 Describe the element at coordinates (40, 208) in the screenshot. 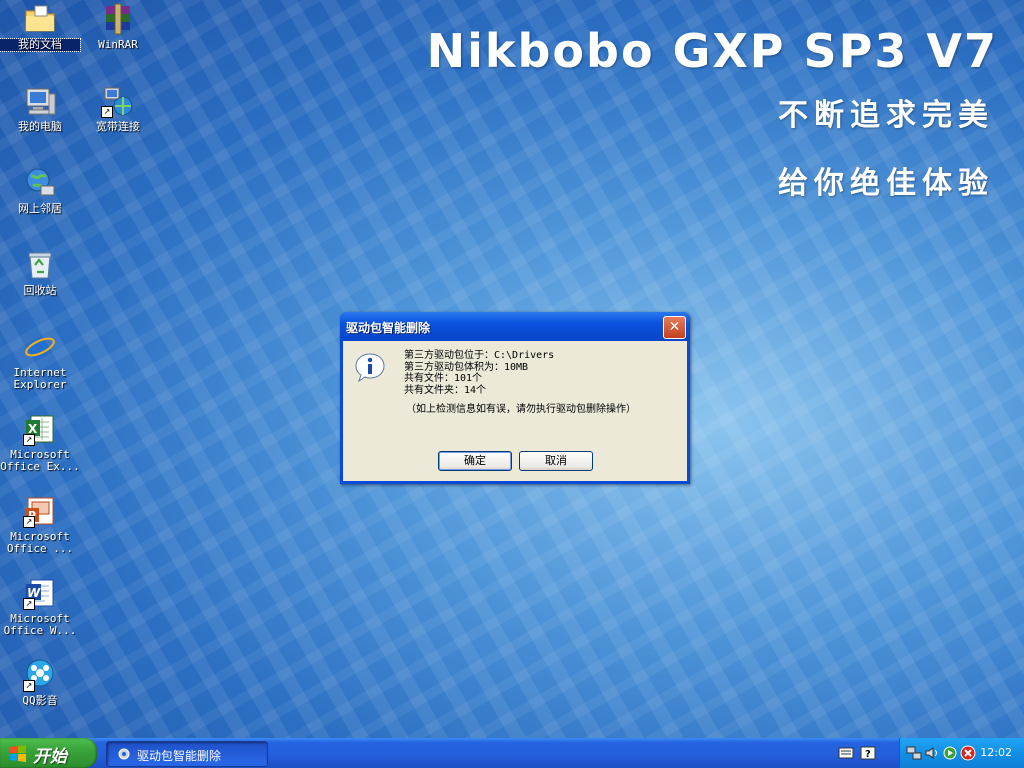

I see `desktop-icon-label: 网上邻居` at that location.